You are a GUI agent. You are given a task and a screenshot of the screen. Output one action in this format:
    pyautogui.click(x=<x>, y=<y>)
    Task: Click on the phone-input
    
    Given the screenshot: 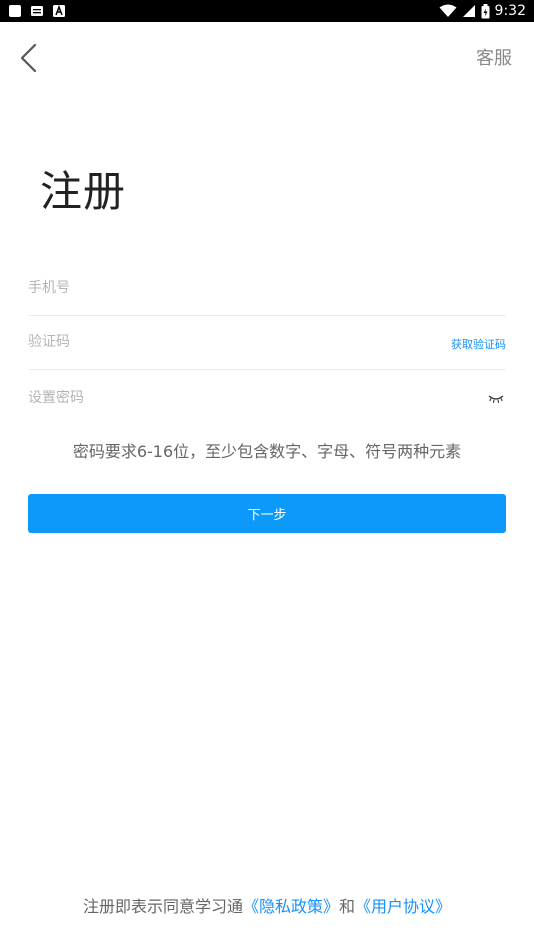 What is the action you would take?
    pyautogui.click(x=218, y=288)
    